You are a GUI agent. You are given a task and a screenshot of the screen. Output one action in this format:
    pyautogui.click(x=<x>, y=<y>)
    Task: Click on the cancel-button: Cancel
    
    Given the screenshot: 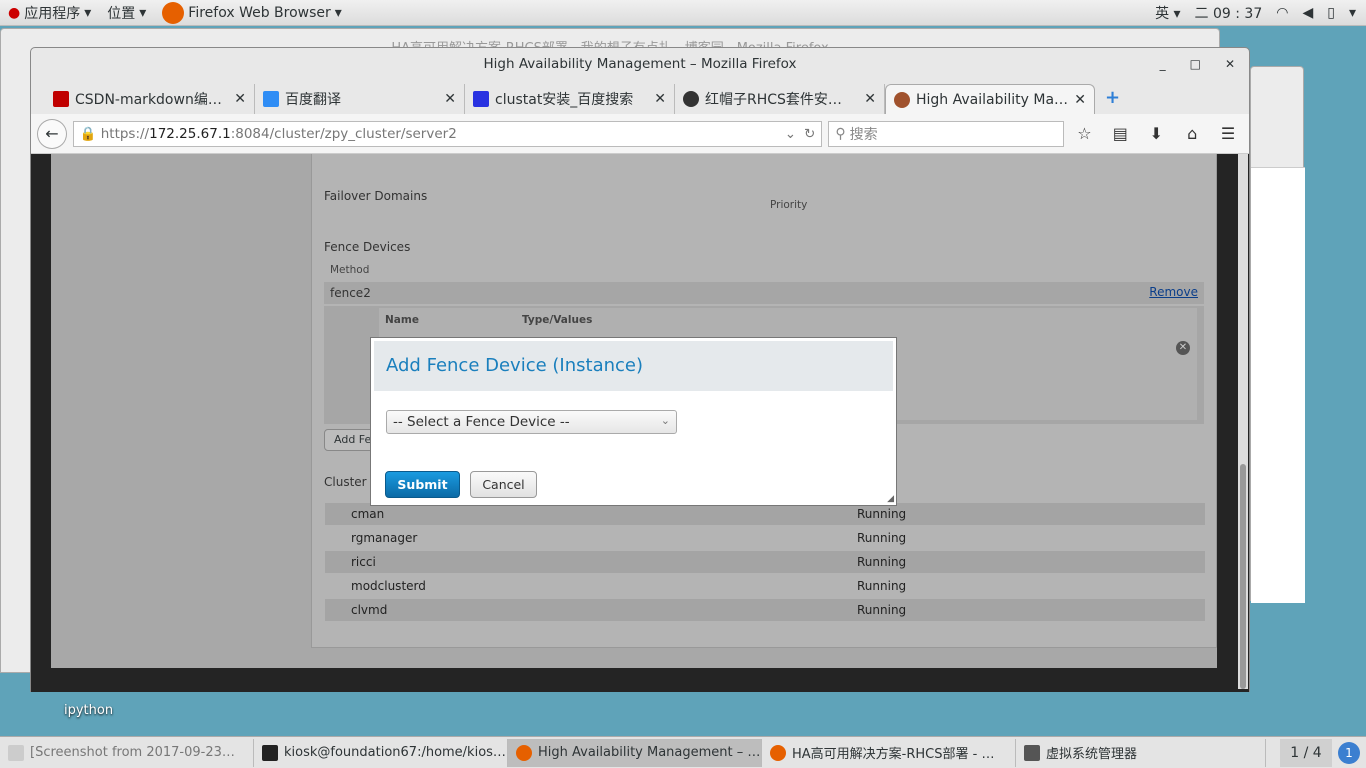 What is the action you would take?
    pyautogui.click(x=503, y=484)
    